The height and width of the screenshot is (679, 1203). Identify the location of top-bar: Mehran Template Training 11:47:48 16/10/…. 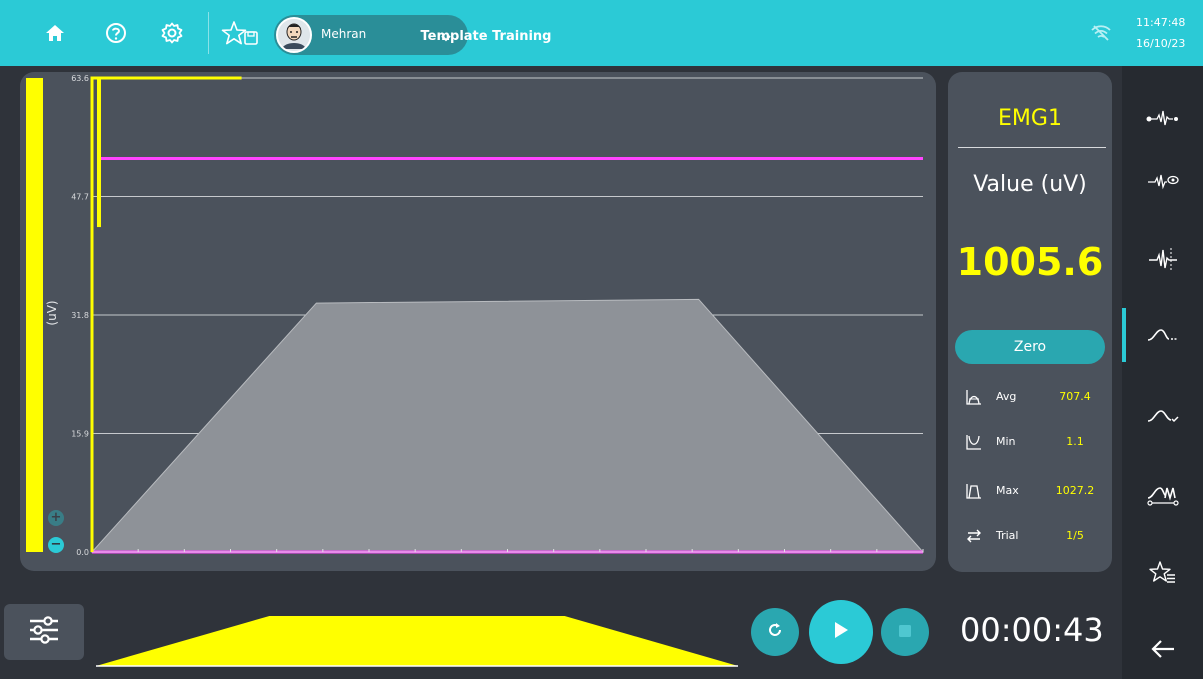
(601, 33).